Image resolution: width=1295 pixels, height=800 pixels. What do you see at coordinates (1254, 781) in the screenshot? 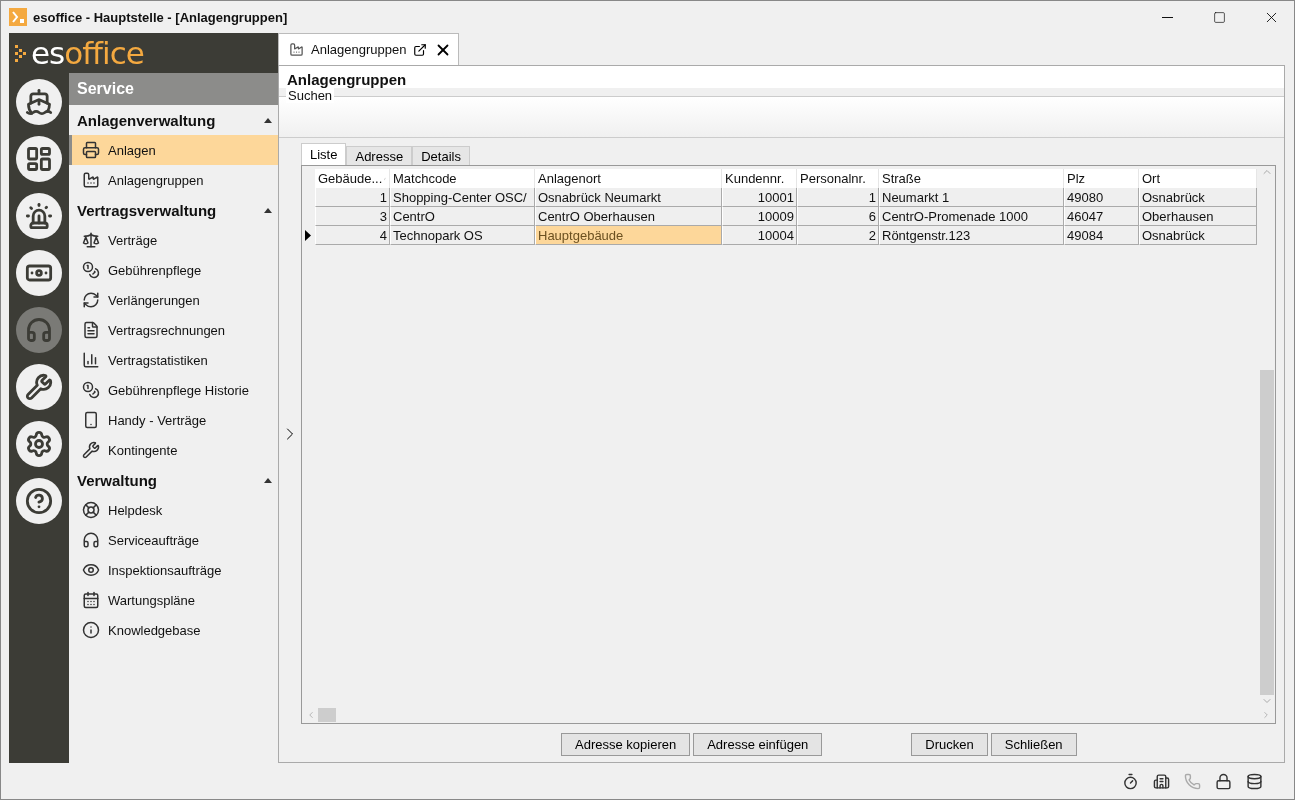
I see `database-icon` at bounding box center [1254, 781].